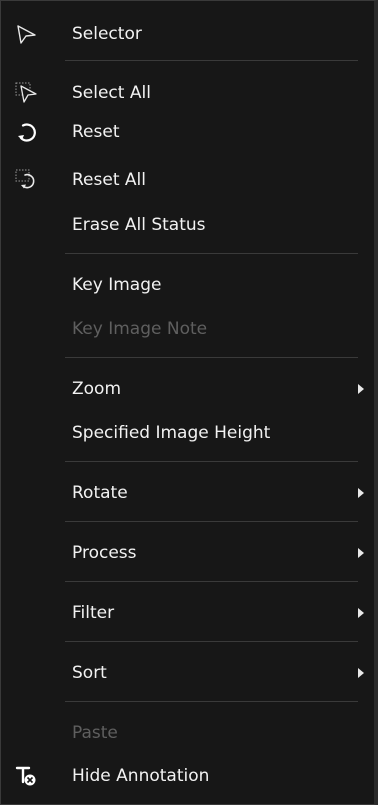  I want to click on menu-item-label: Process, so click(104, 553).